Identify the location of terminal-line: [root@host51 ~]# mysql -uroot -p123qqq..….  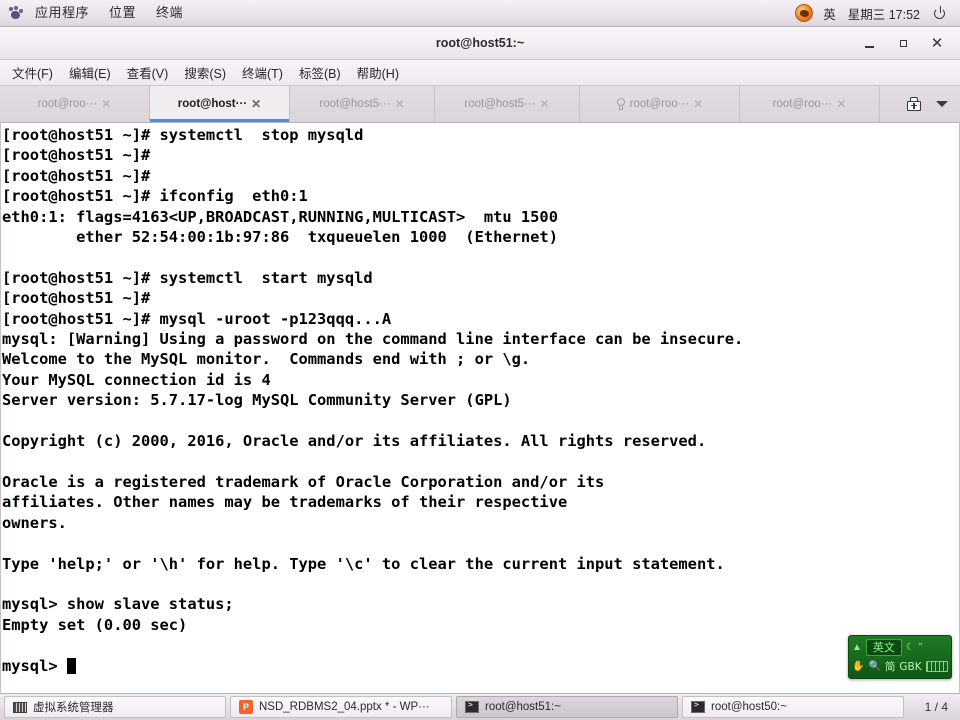
(197, 318).